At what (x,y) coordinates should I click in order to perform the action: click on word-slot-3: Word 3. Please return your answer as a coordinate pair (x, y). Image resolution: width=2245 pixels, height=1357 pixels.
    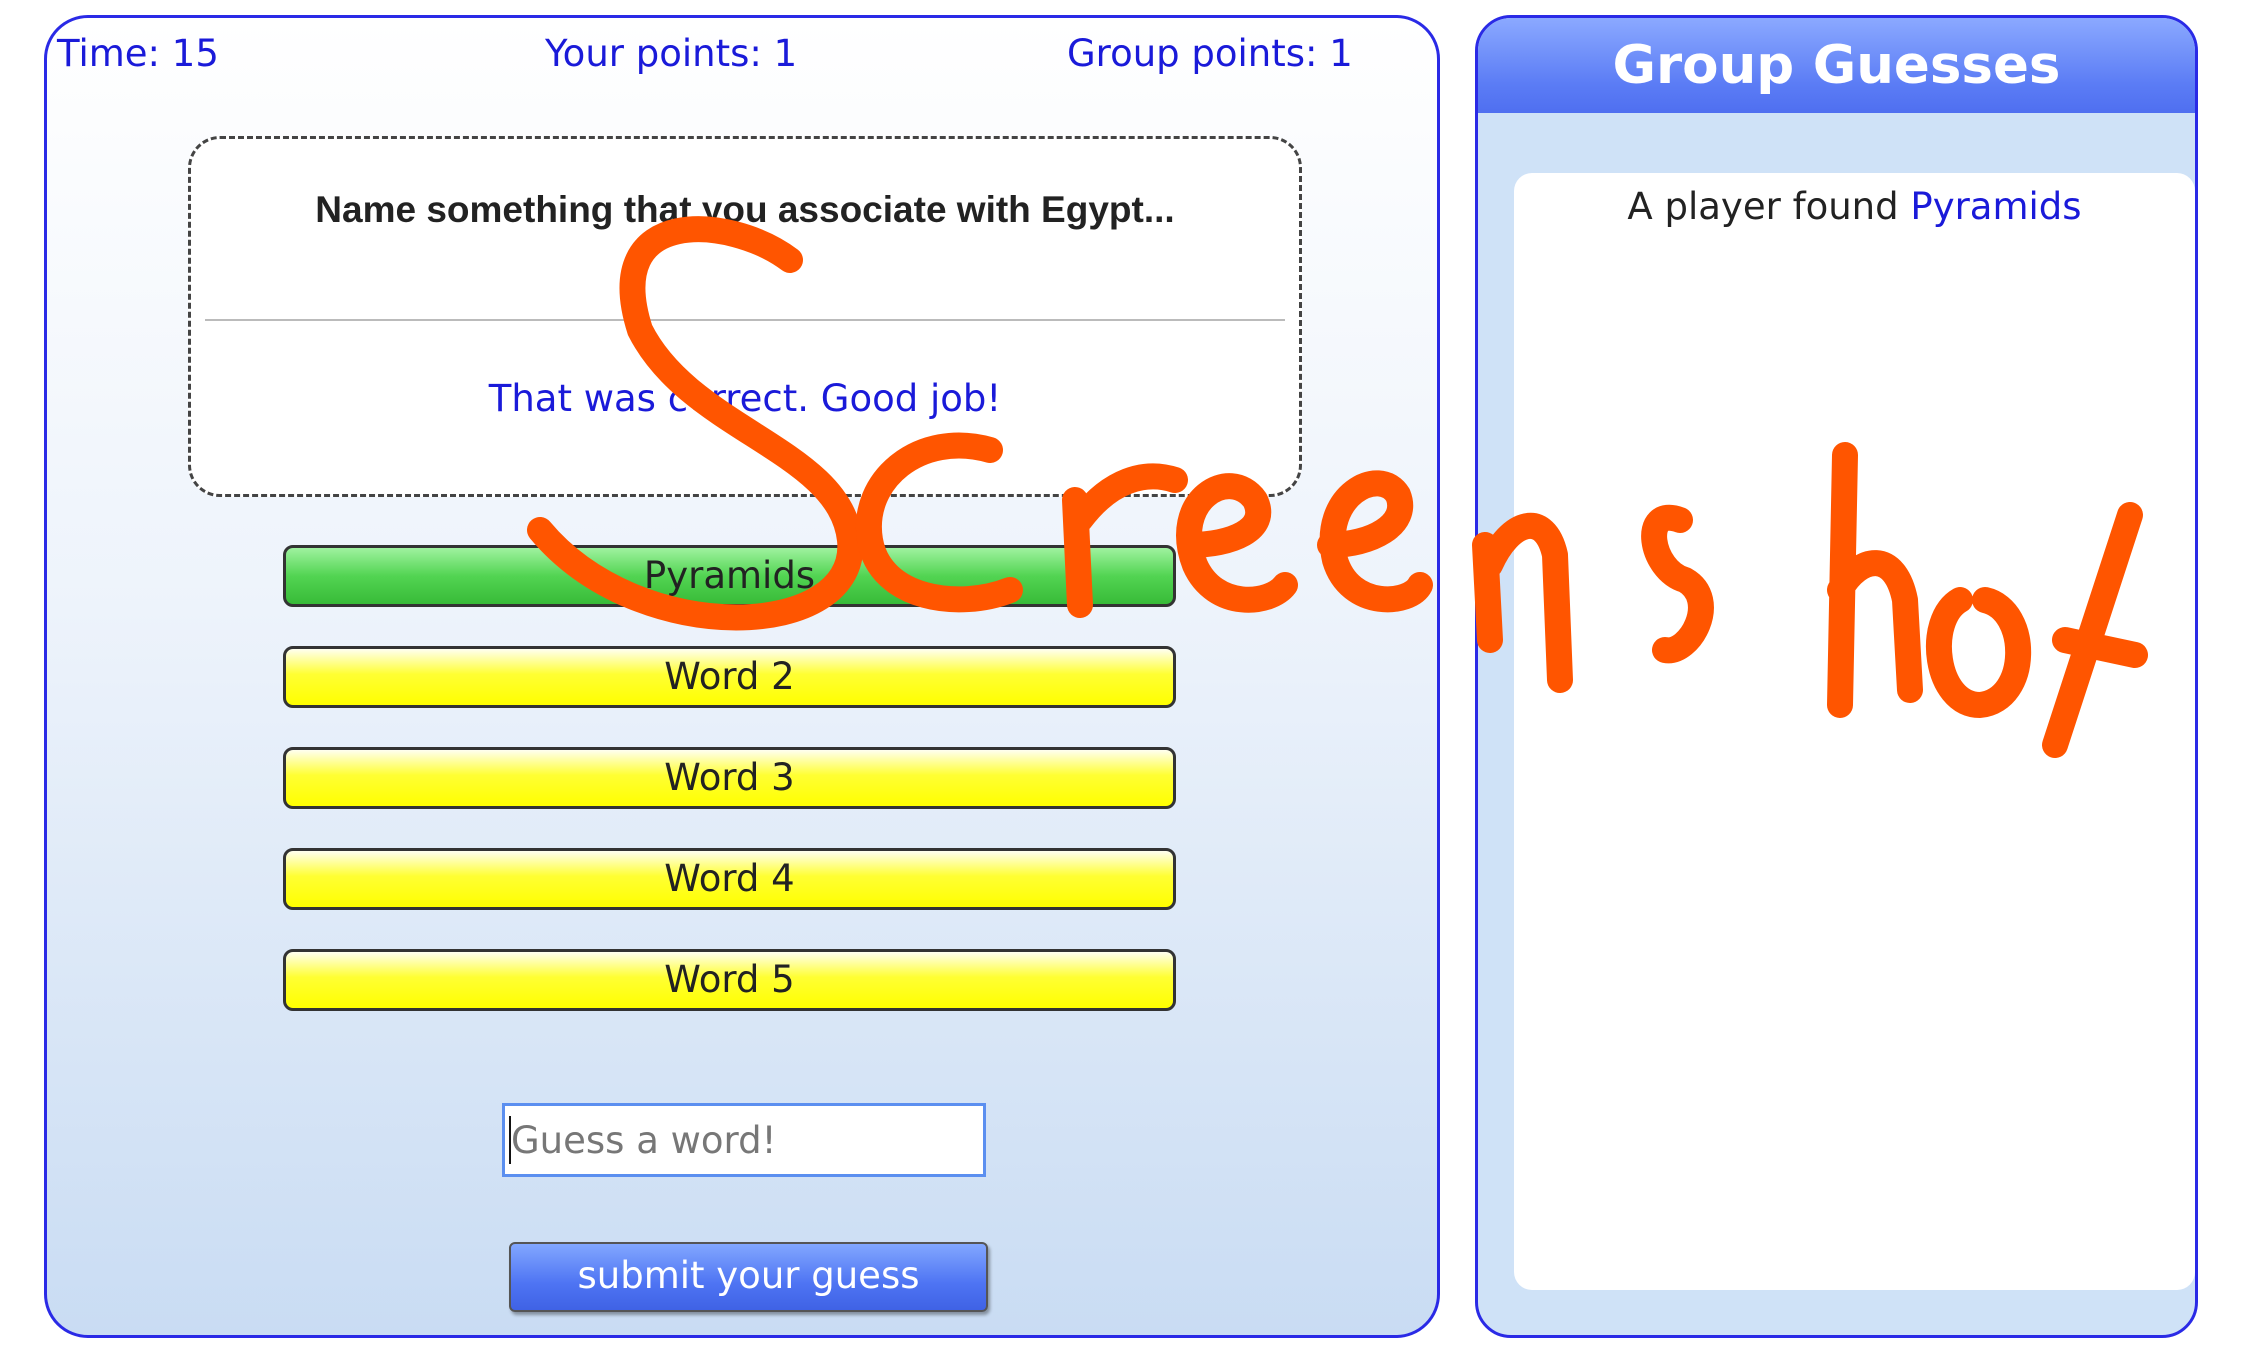
    Looking at the image, I should click on (729, 778).